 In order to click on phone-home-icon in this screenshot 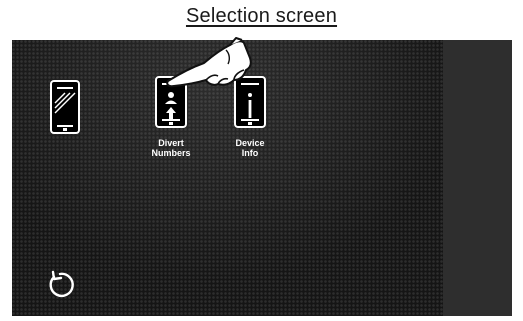, I will do `click(65, 107)`.